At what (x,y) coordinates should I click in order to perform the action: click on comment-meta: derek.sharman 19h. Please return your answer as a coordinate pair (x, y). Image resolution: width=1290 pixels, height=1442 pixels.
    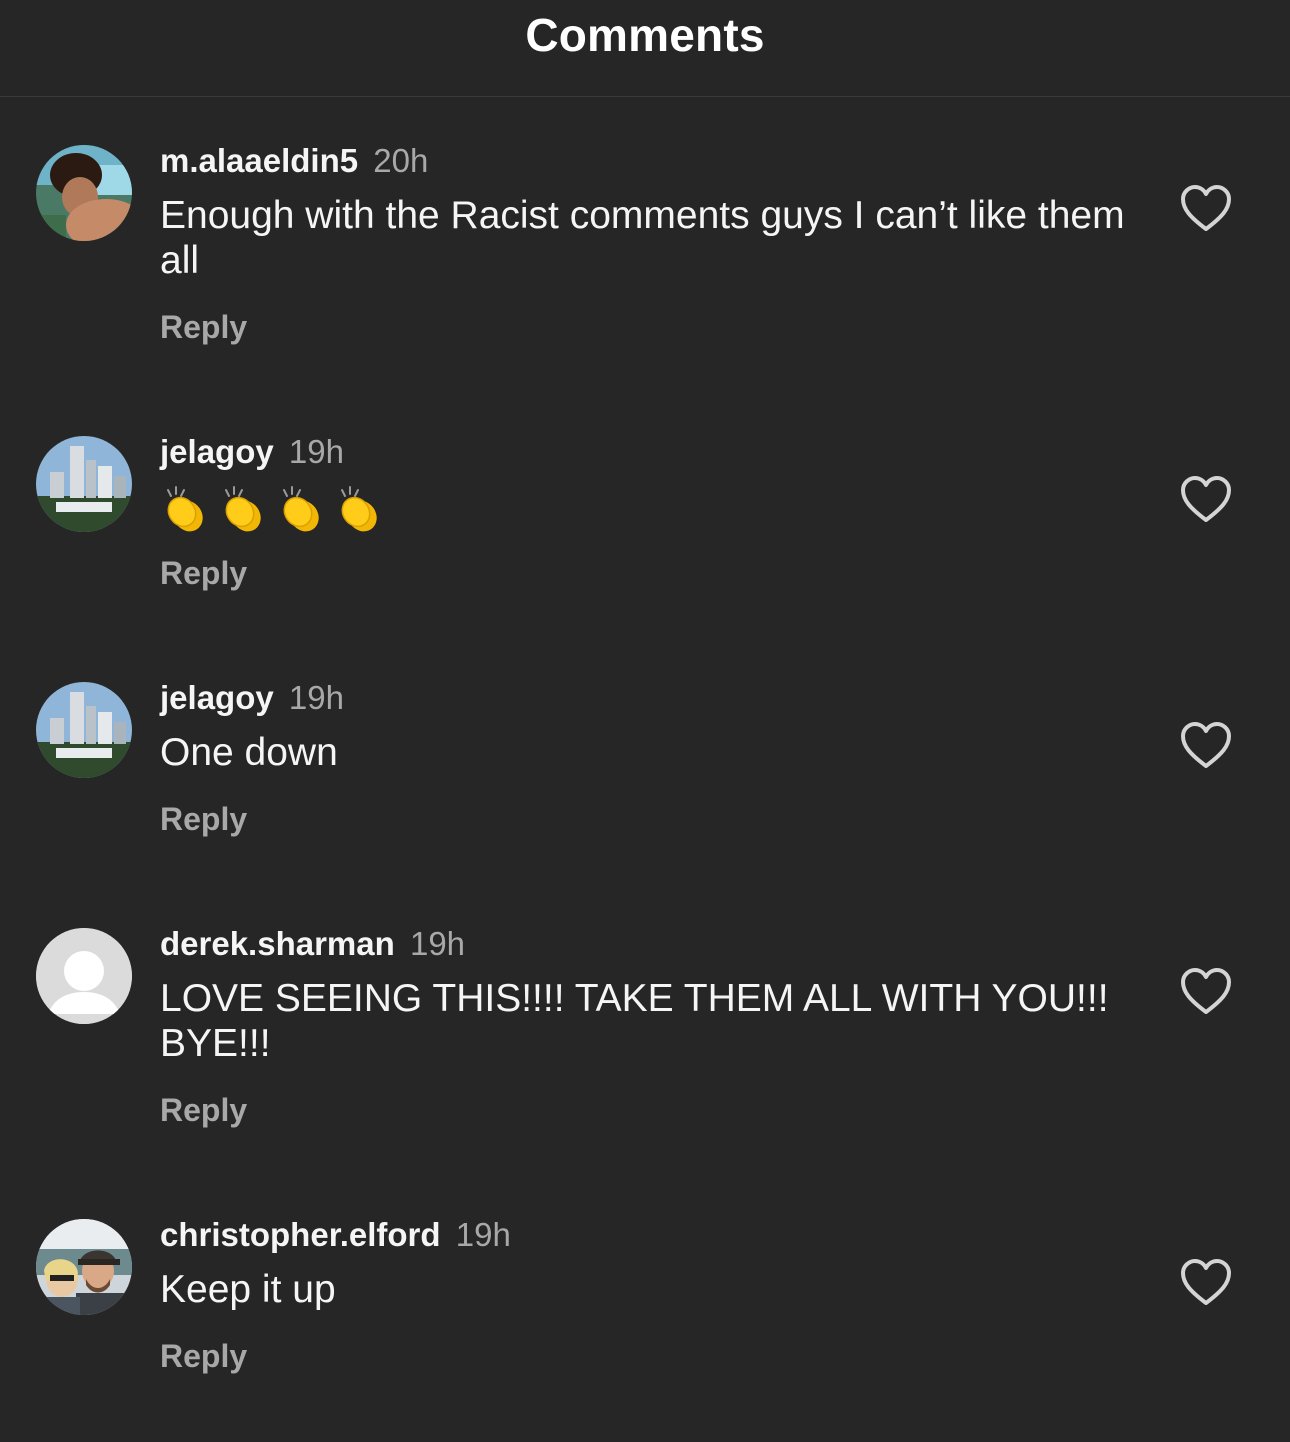
    Looking at the image, I should click on (313, 946).